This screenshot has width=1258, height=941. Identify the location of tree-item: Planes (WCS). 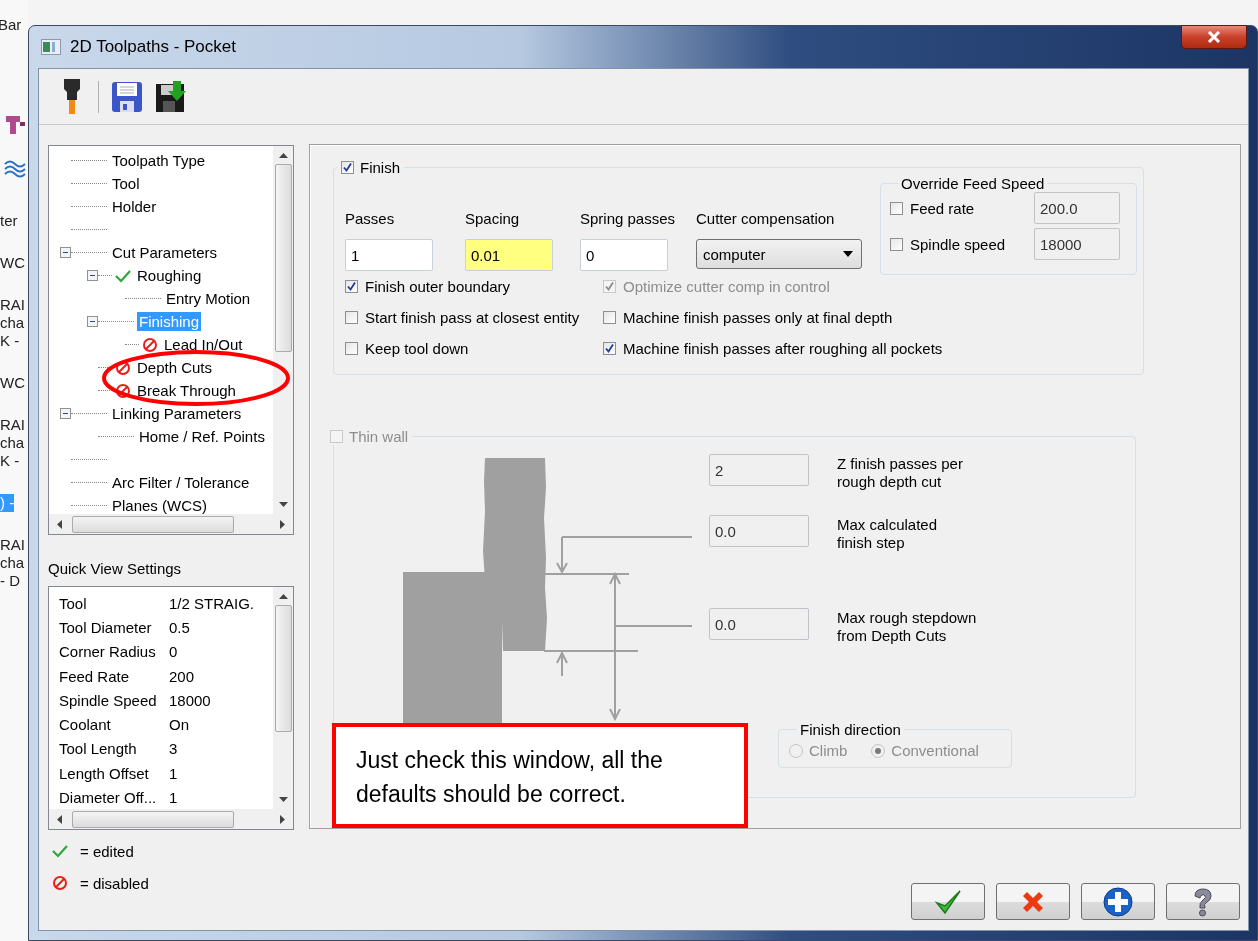
(160, 505).